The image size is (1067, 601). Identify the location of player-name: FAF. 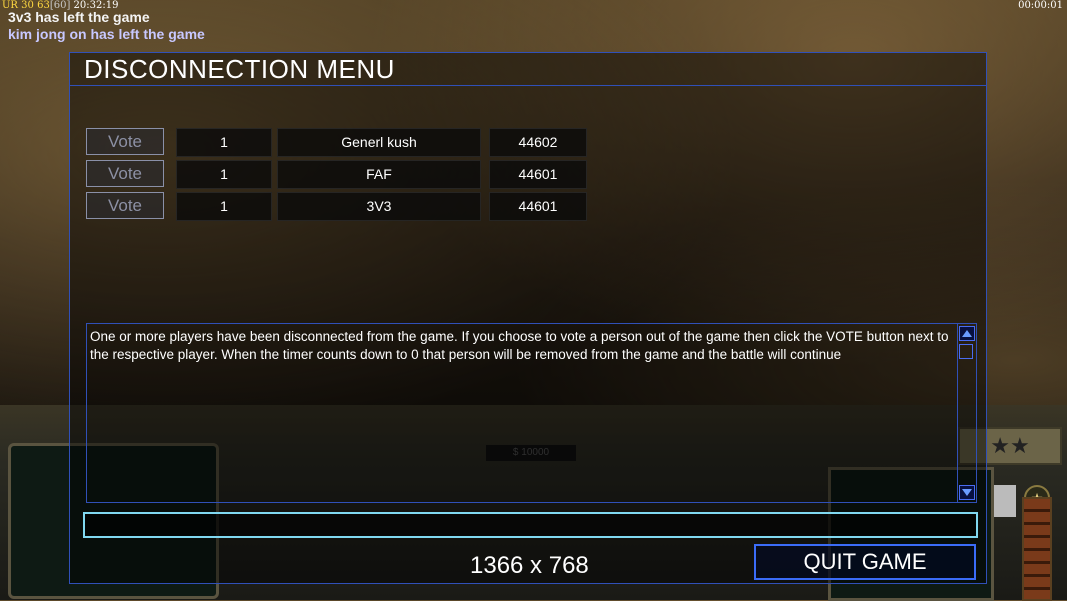
(379, 174).